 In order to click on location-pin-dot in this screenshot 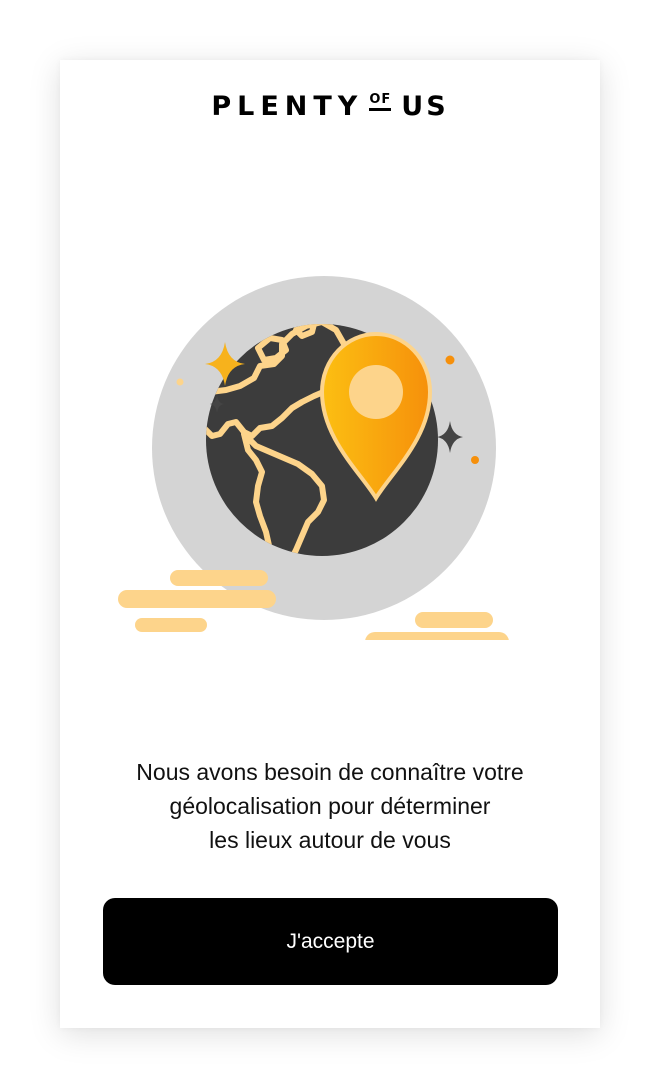, I will do `click(376, 392)`.